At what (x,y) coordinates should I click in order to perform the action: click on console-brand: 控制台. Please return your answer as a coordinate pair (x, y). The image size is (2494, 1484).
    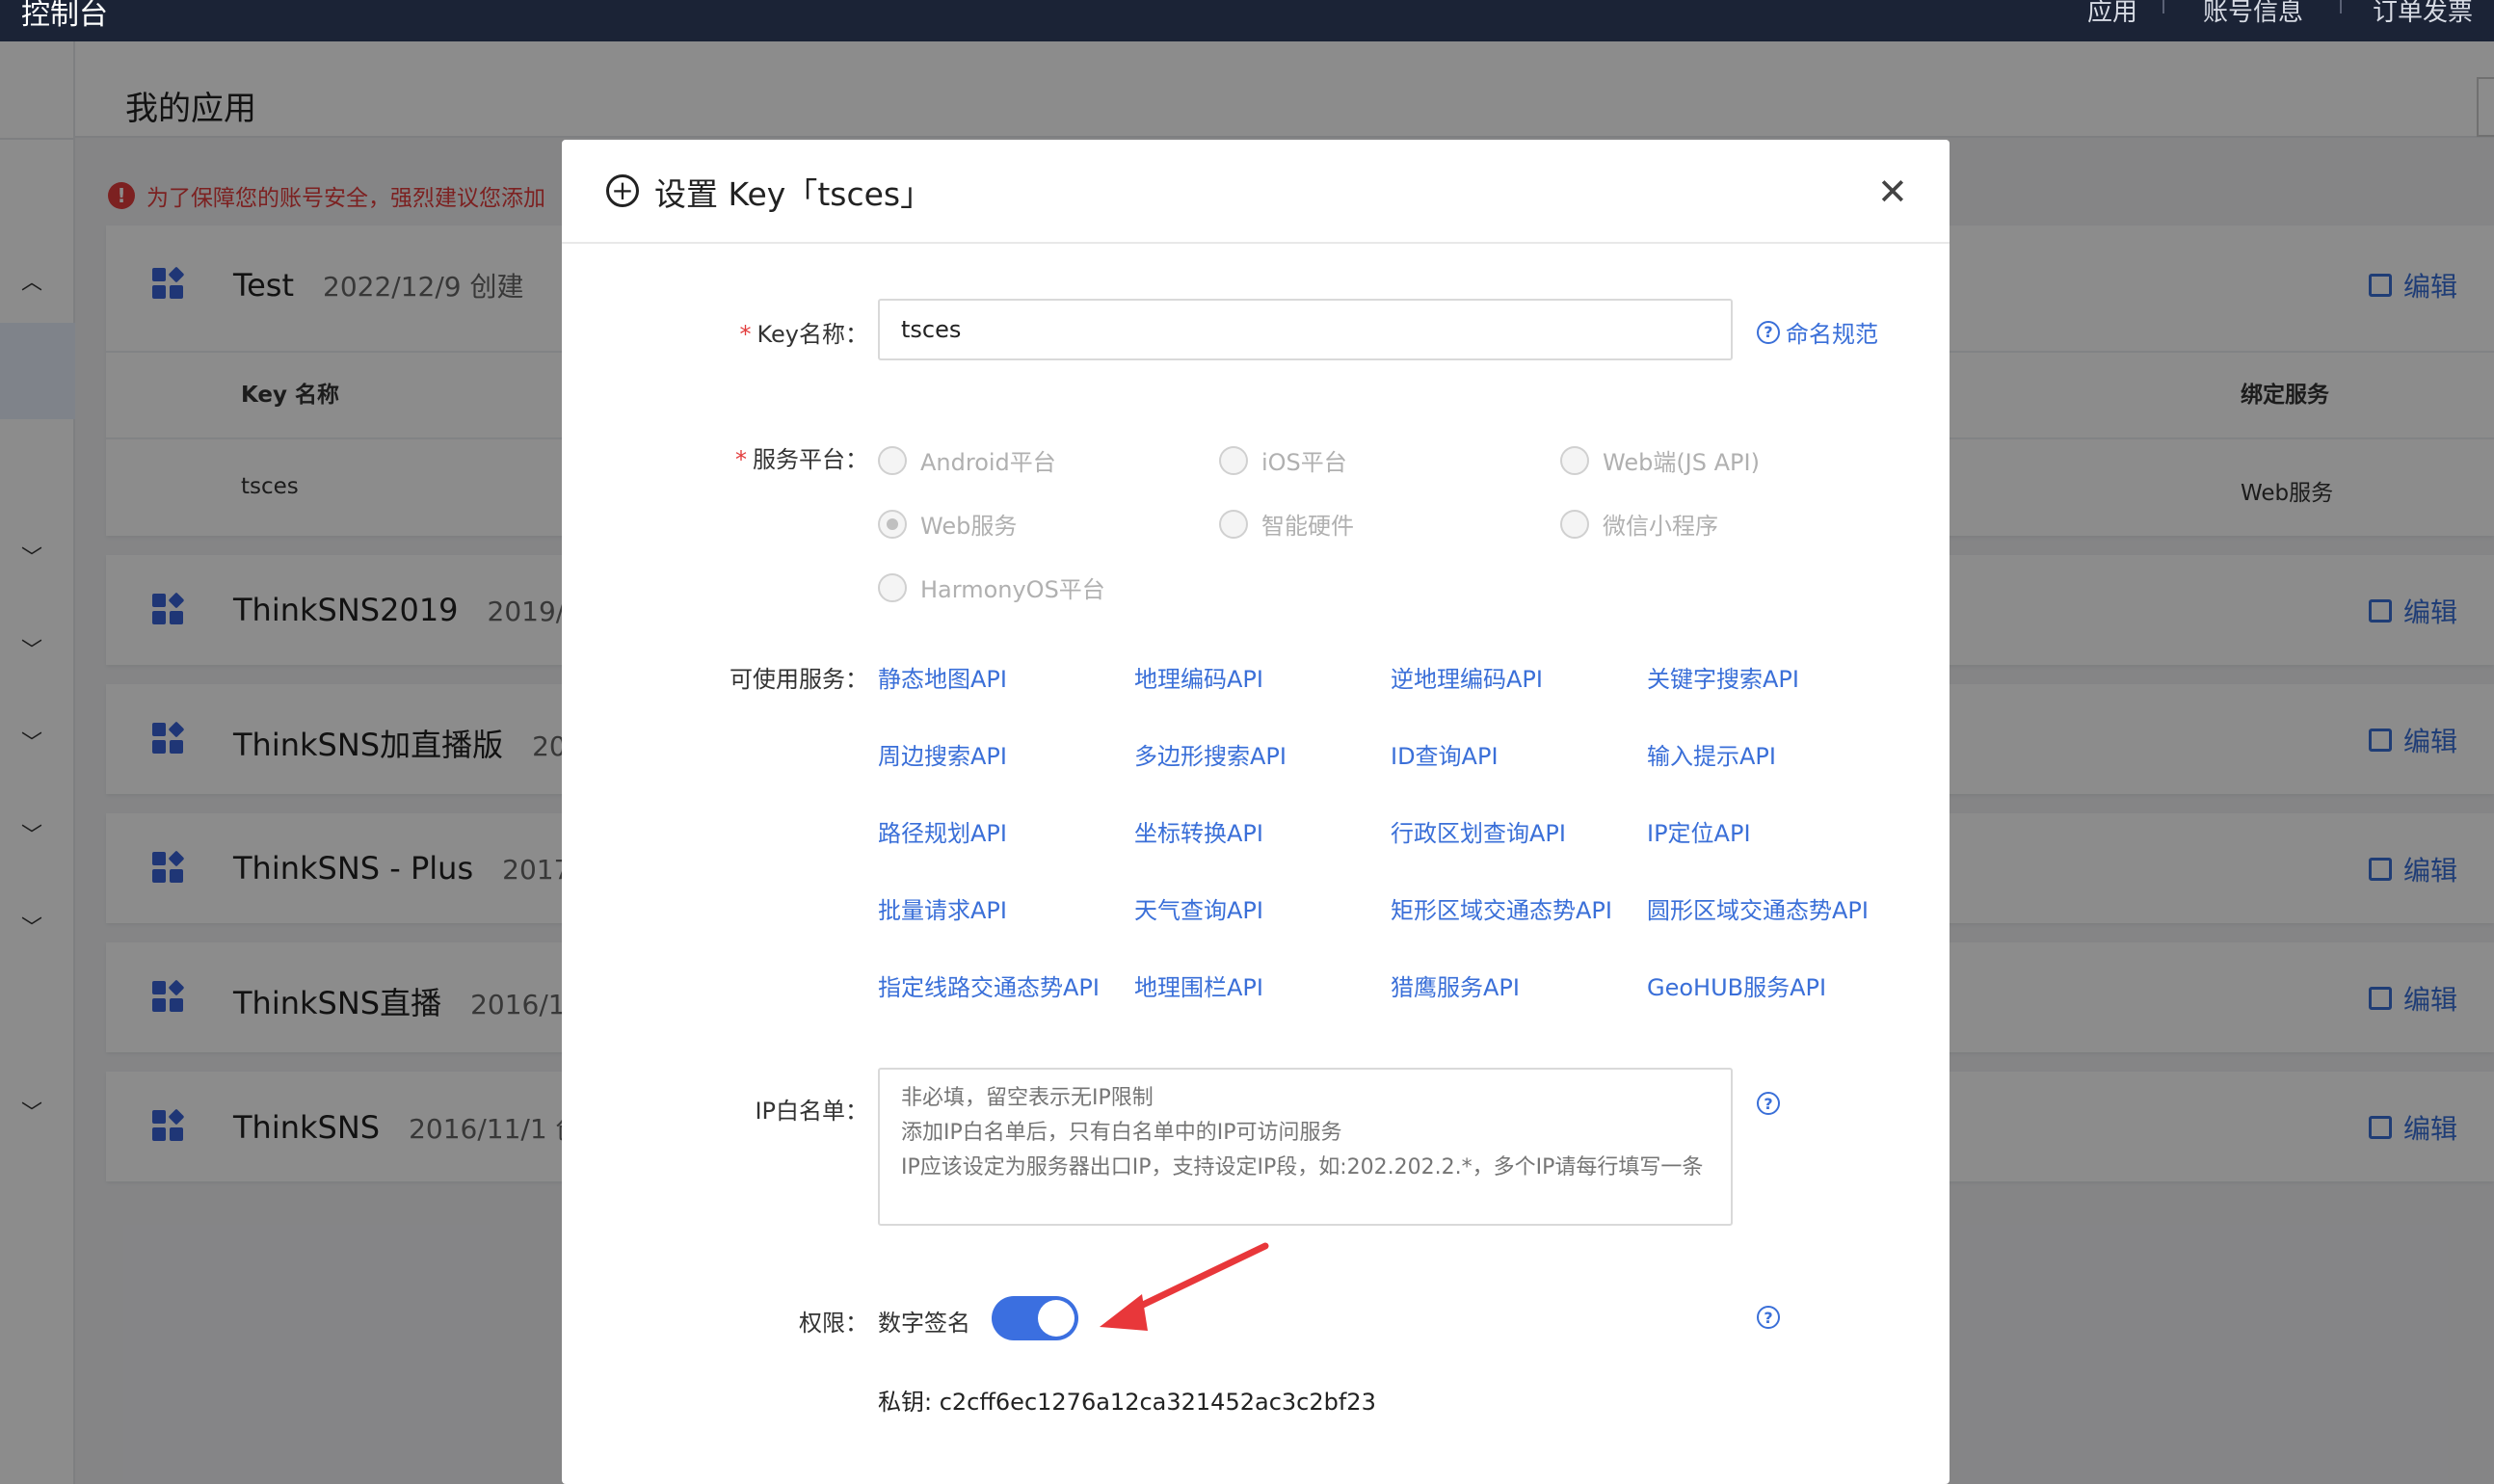
    Looking at the image, I should click on (64, 16).